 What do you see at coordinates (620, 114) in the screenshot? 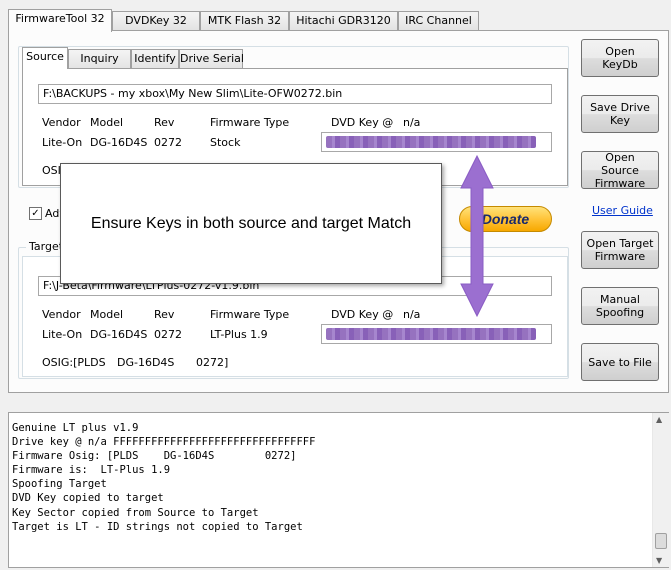
I see `save-drive-key-button: Save Drive Key` at bounding box center [620, 114].